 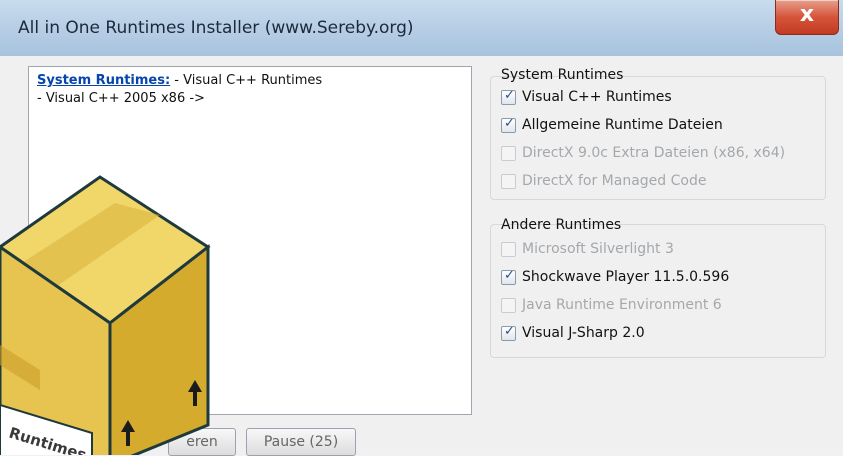 I want to click on checkbox-option: Microsoft Silverlight 3, so click(x=587, y=249).